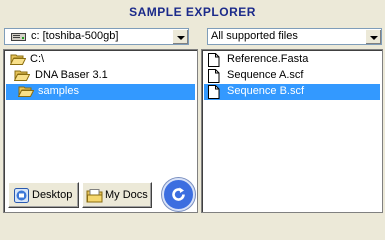 This screenshot has height=240, width=385. I want to click on desktop-icon, so click(21, 197).